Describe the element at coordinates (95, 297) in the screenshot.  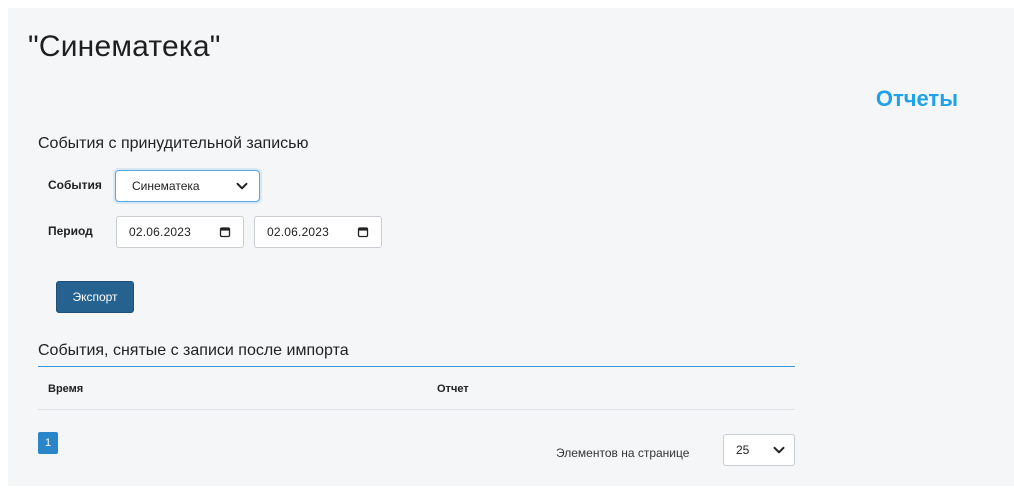
I see `export-button: Экспорт` at that location.